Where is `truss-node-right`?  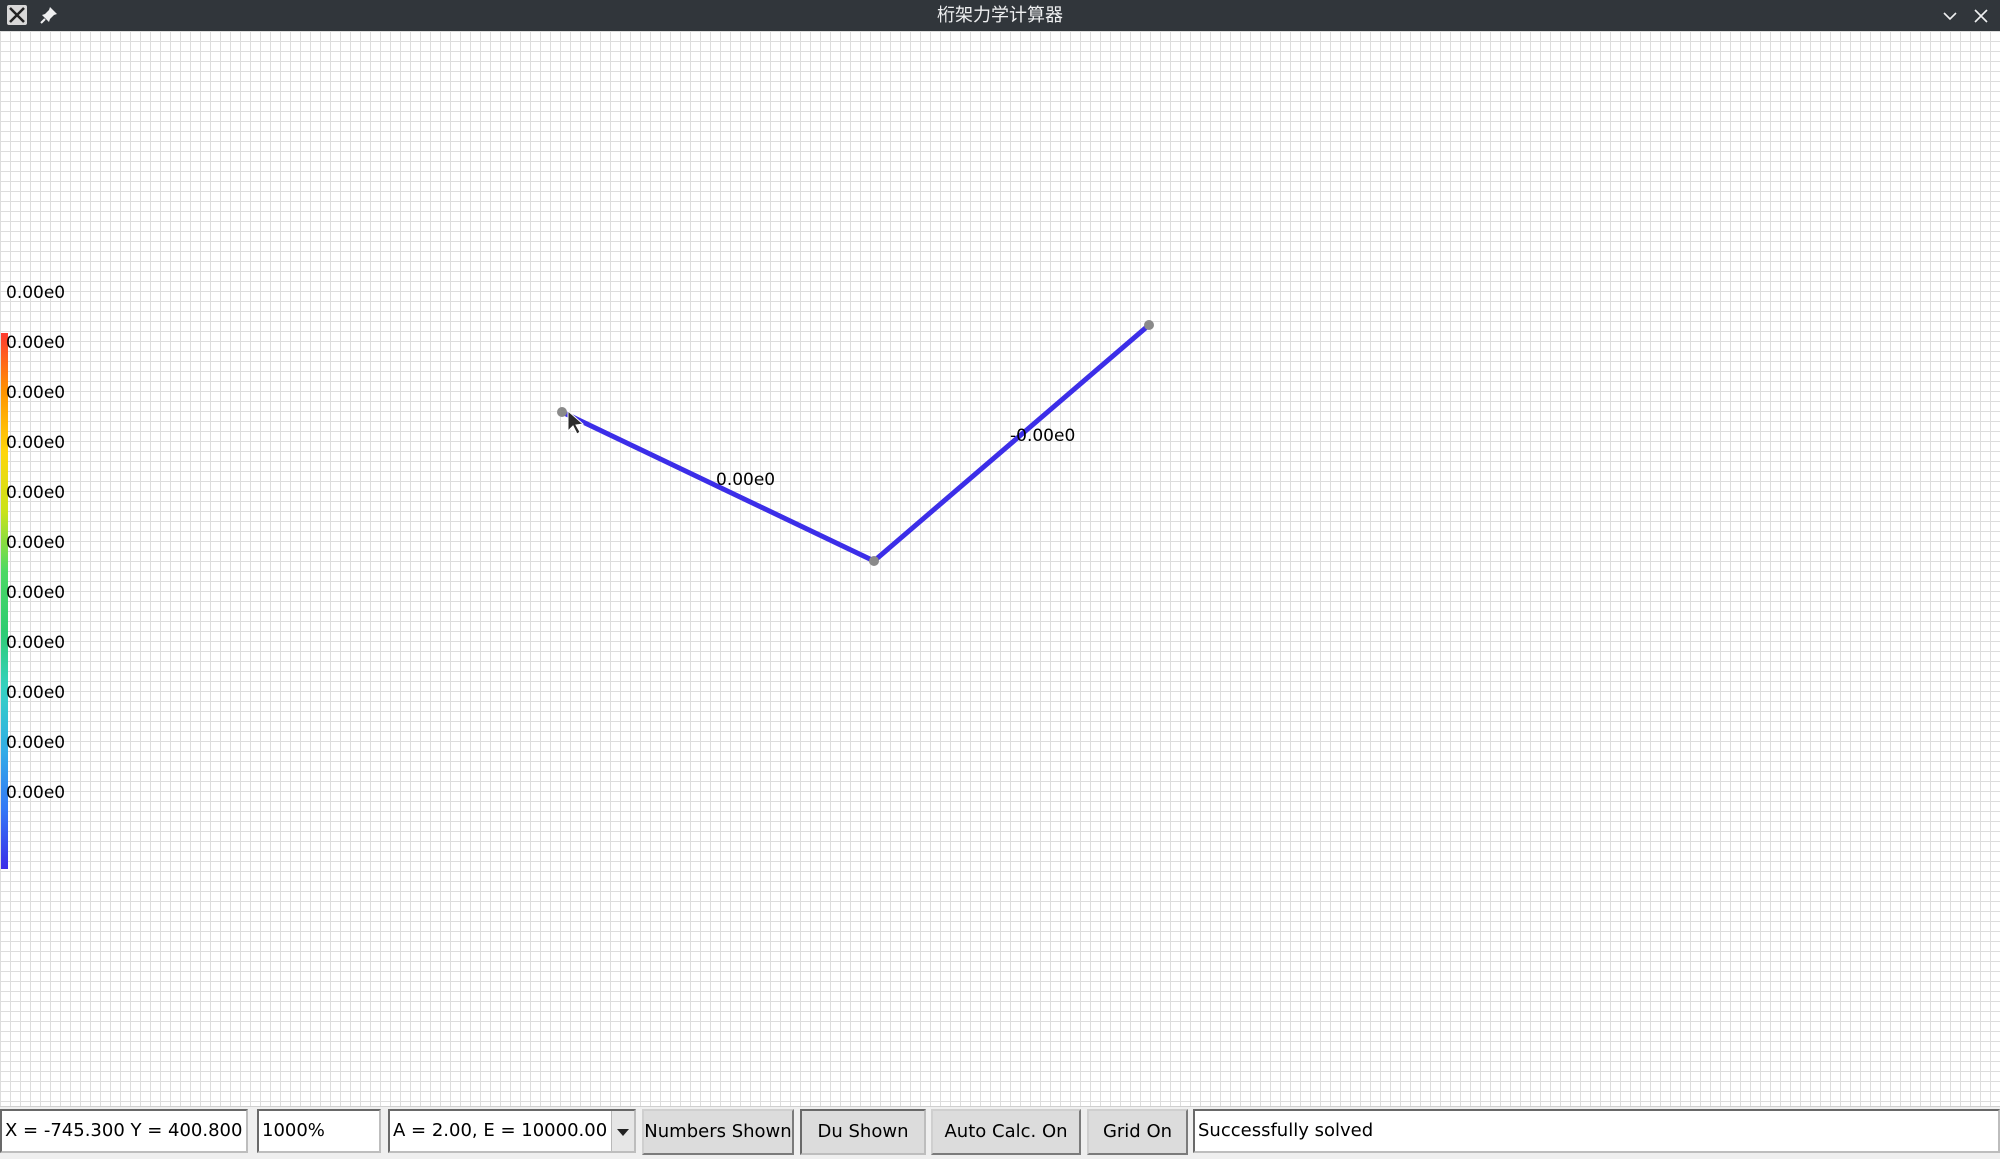
truss-node-right is located at coordinates (1149, 325).